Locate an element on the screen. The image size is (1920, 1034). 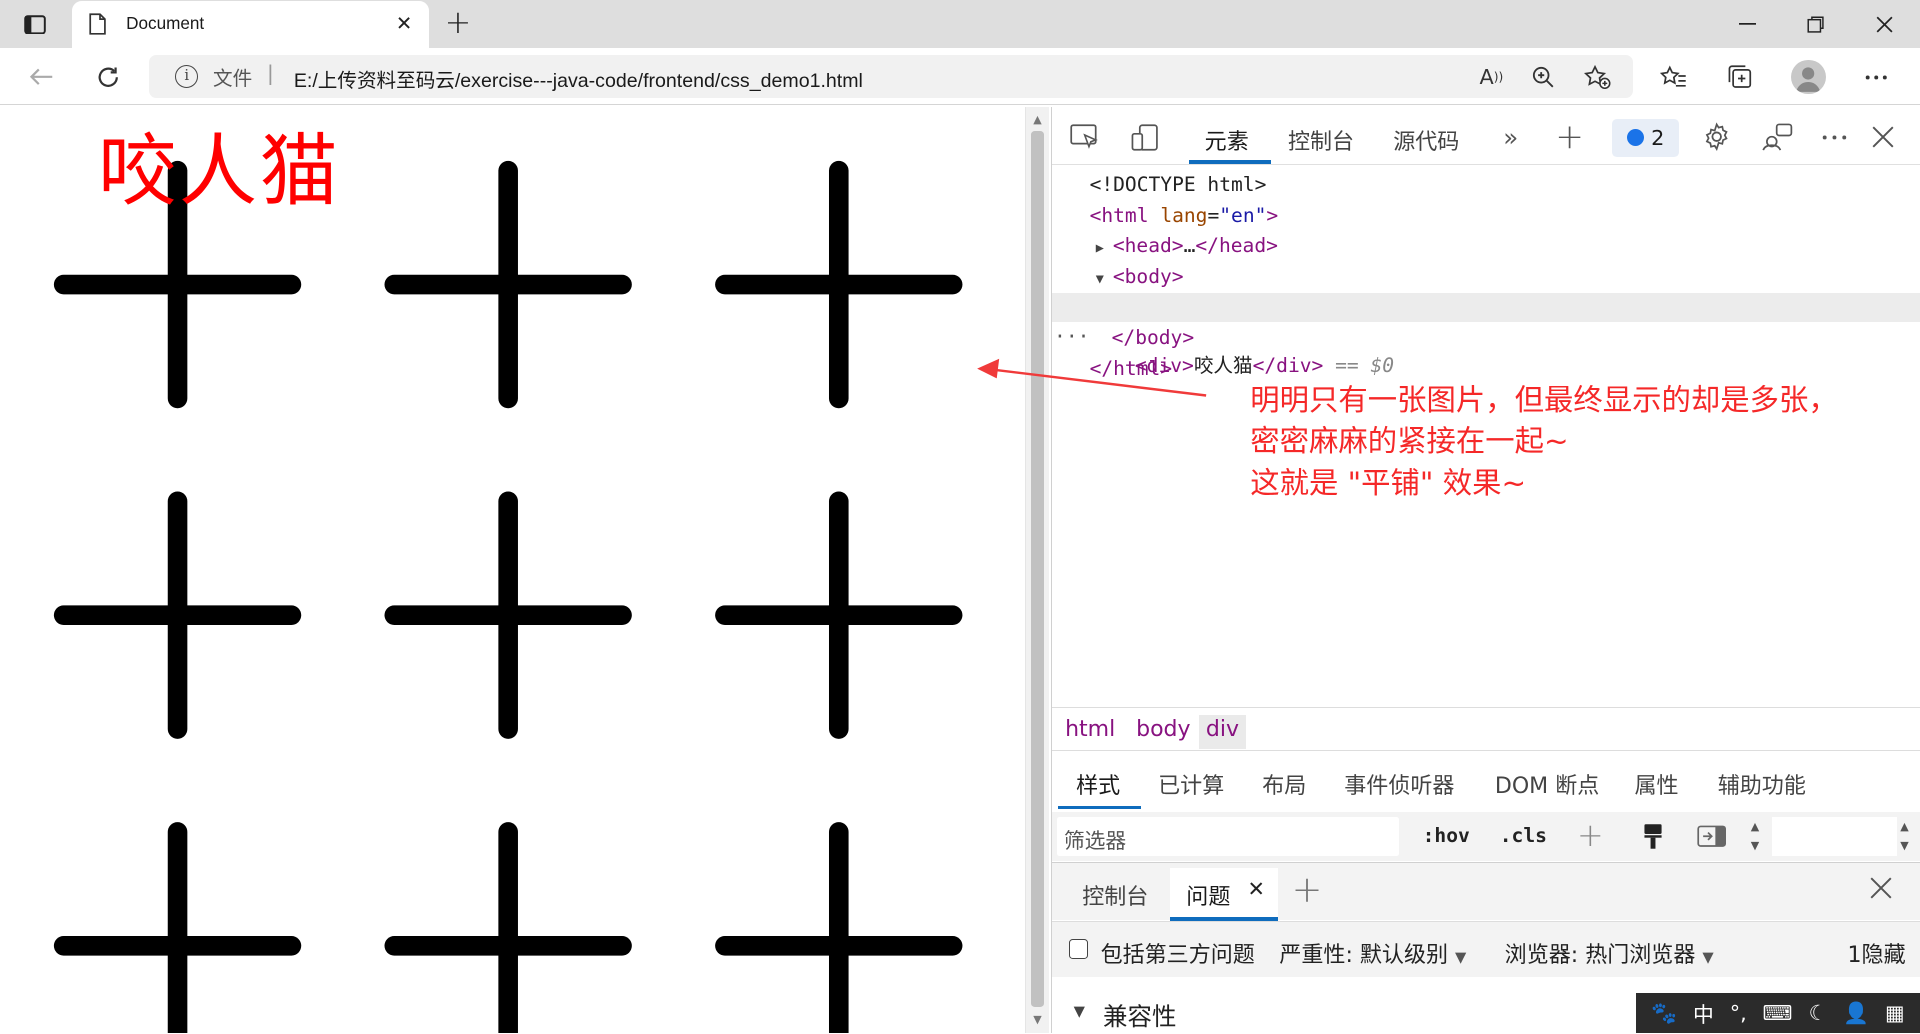
tab-console: 控制台 is located at coordinates (1321, 140).